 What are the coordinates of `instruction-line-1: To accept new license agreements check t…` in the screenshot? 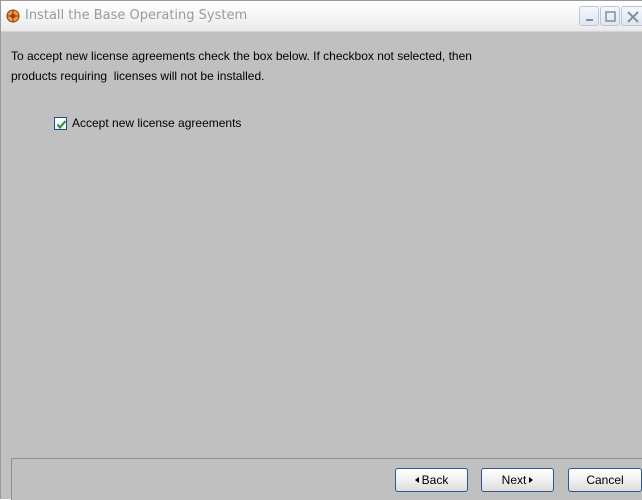 It's located at (241, 56).